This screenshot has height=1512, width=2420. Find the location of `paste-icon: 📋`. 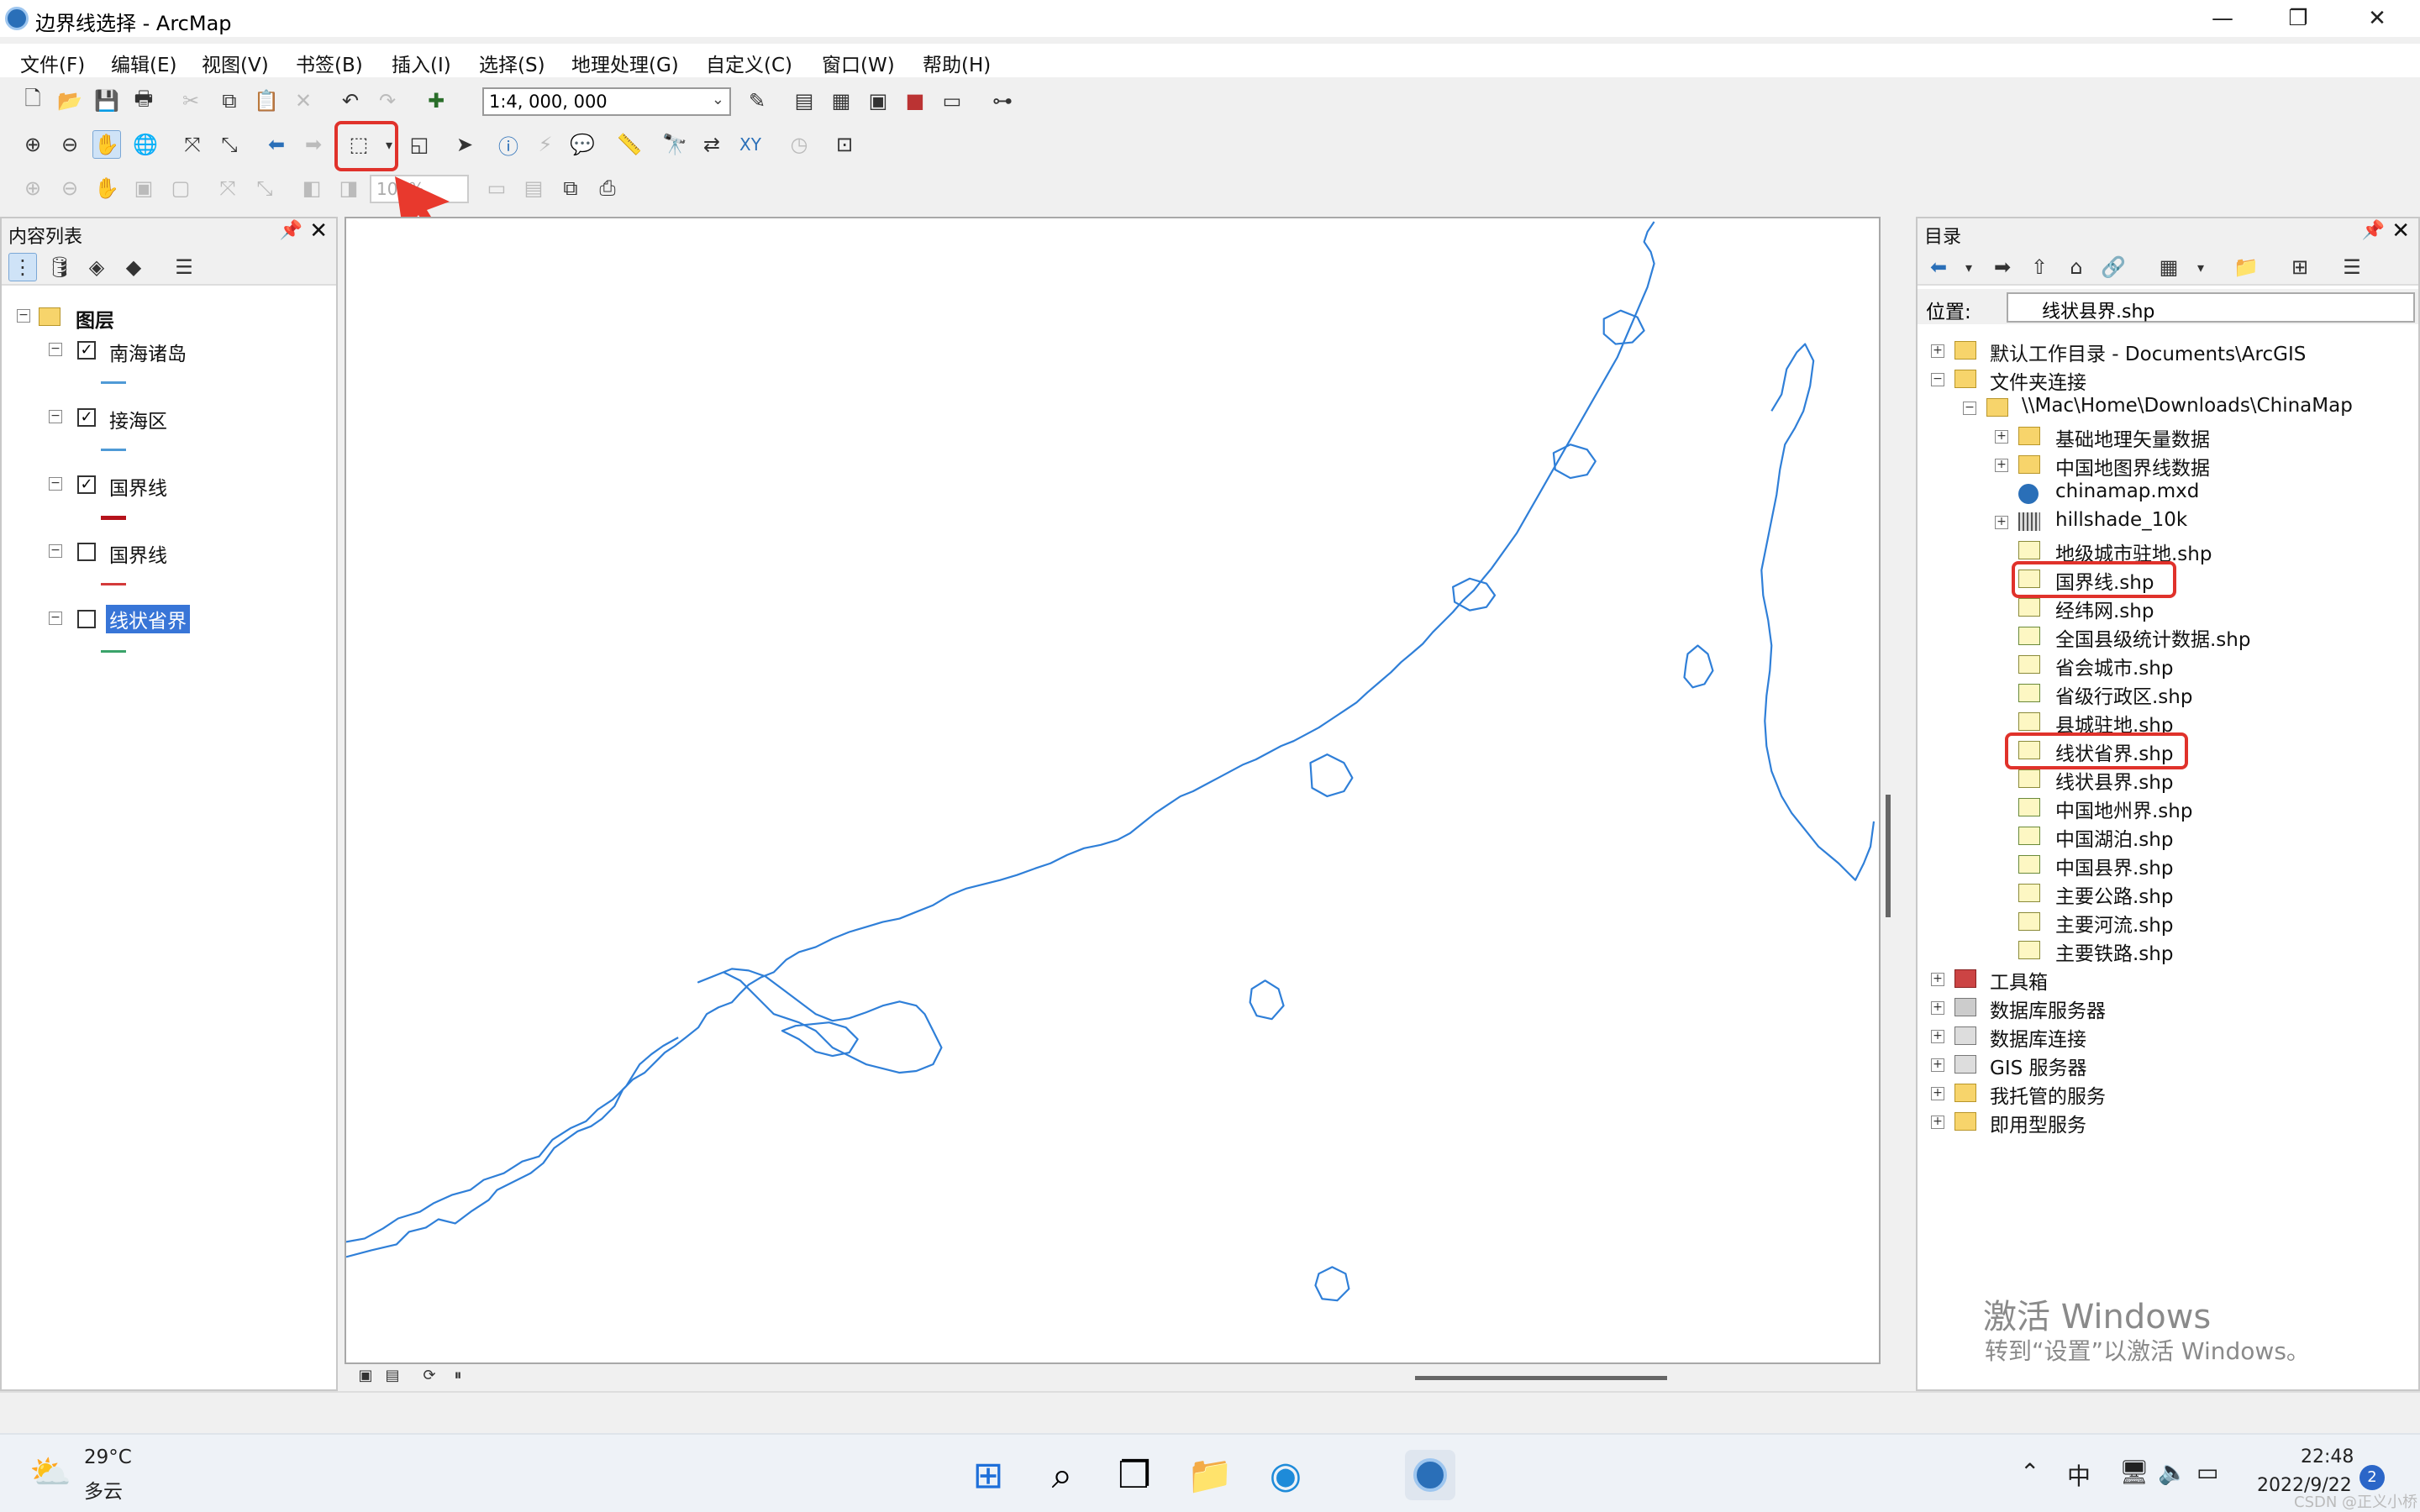

paste-icon: 📋 is located at coordinates (266, 101).